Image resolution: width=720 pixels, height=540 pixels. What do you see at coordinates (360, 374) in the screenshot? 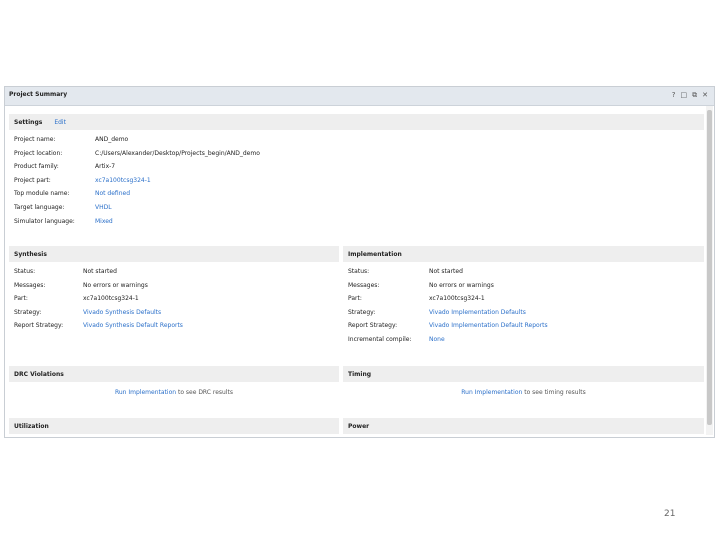
I see `timing-heading: Timing` at bounding box center [360, 374].